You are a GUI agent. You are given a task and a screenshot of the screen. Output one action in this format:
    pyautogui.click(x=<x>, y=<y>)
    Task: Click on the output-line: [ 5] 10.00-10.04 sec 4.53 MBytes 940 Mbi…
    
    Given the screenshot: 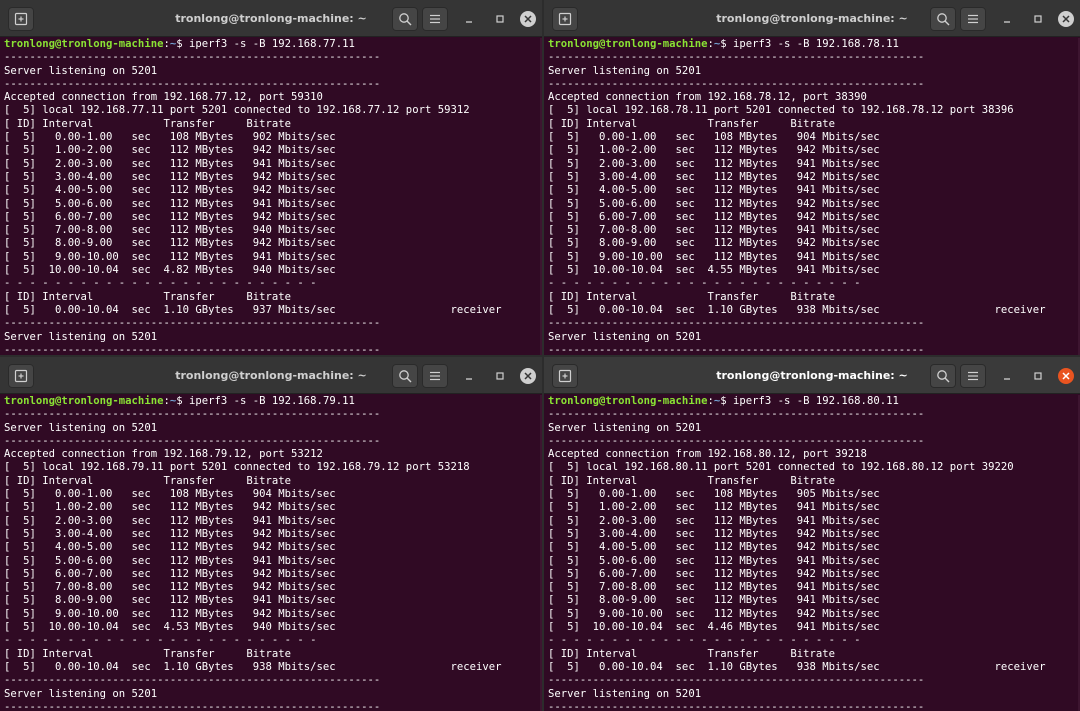 What is the action you would take?
    pyautogui.click(x=170, y=627)
    